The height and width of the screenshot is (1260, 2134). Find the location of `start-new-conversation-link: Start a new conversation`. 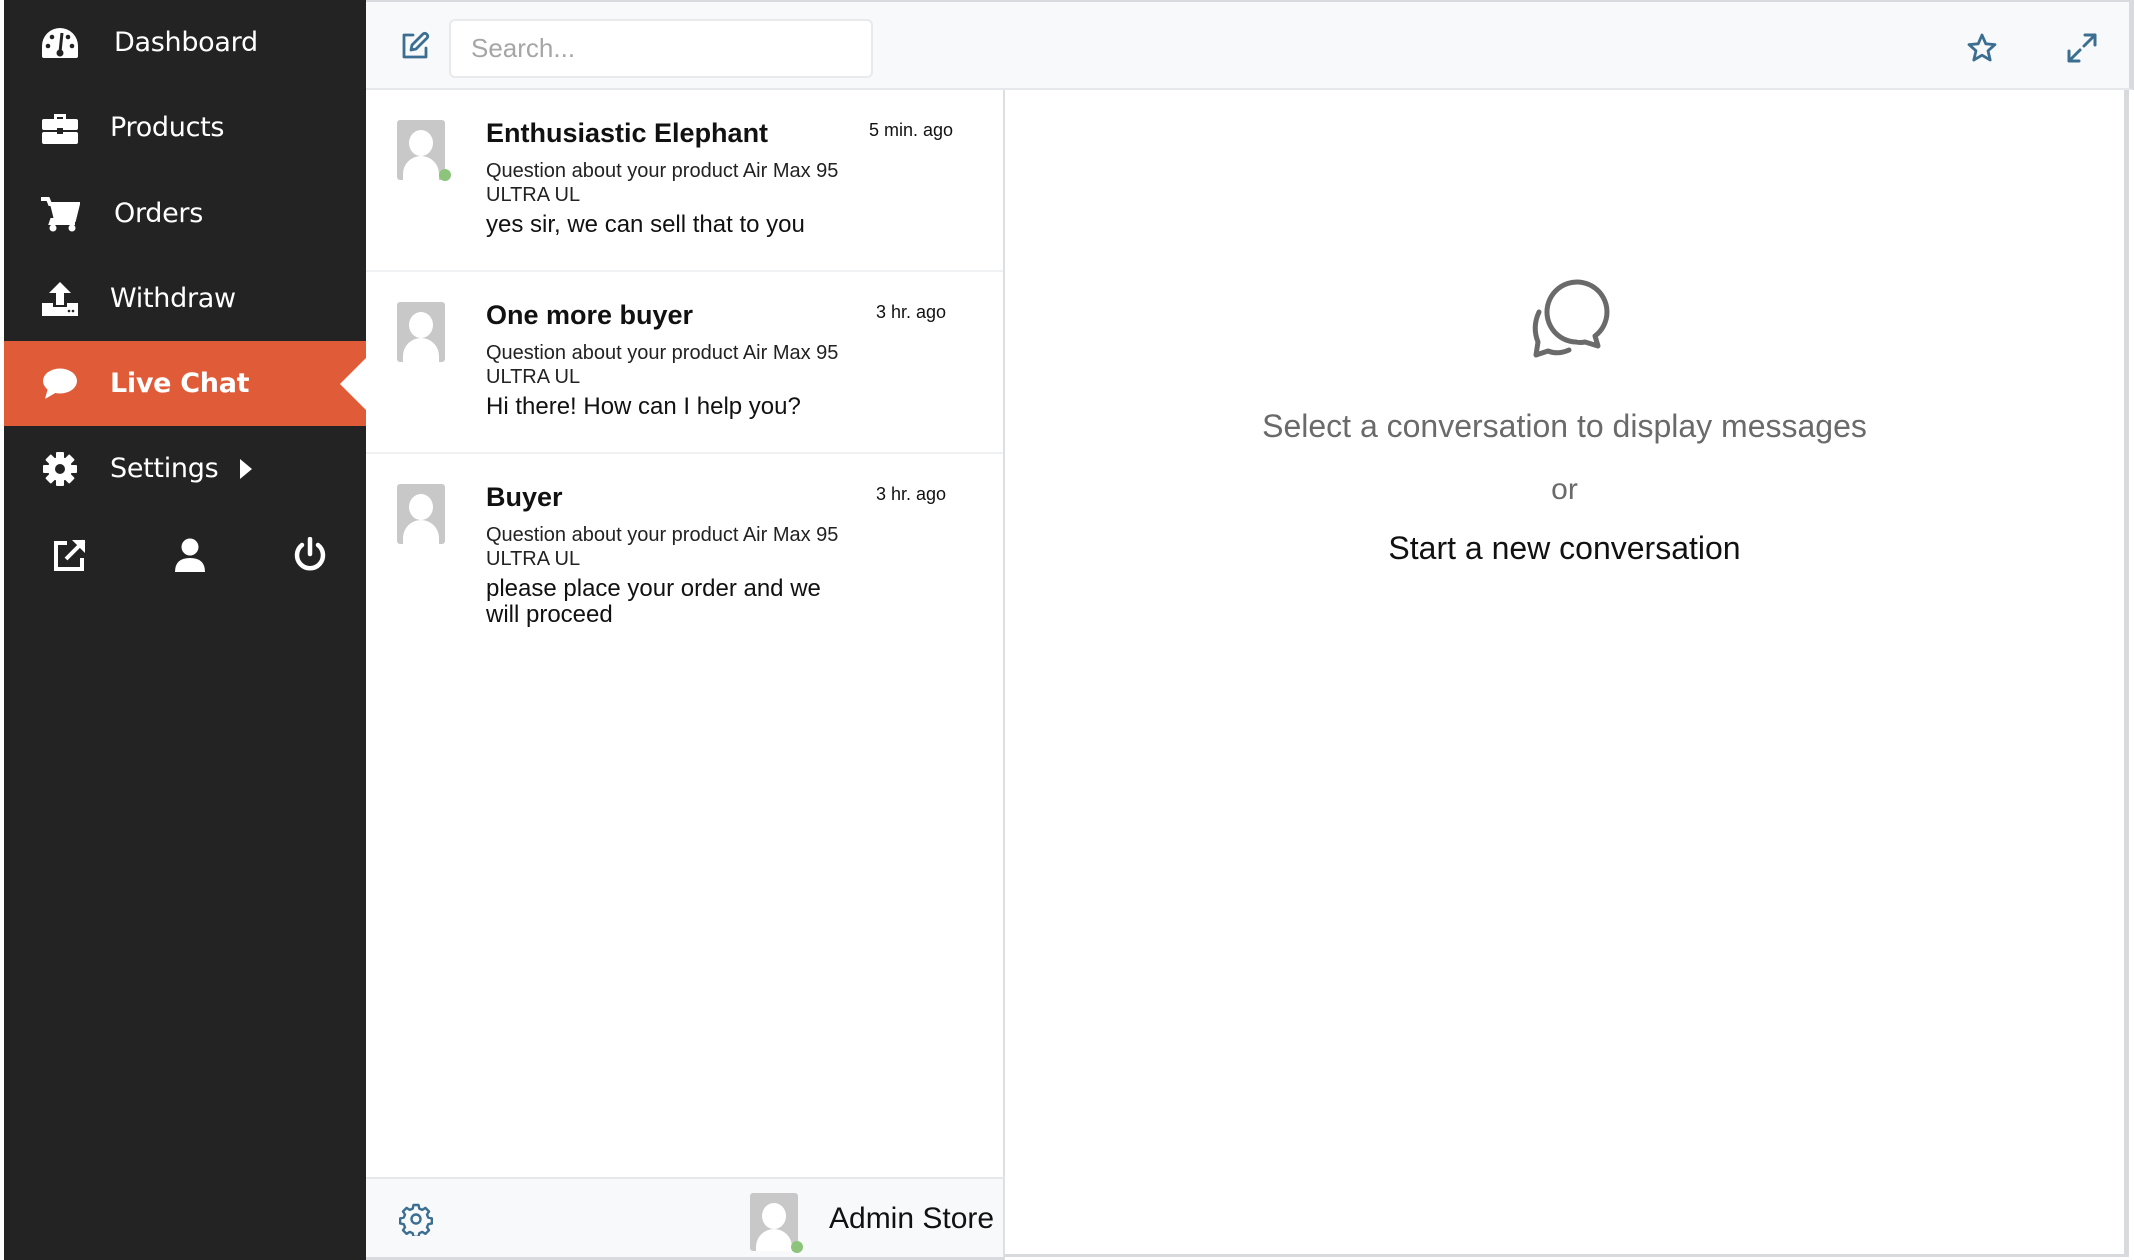

start-new-conversation-link: Start a new conversation is located at coordinates (1564, 548).